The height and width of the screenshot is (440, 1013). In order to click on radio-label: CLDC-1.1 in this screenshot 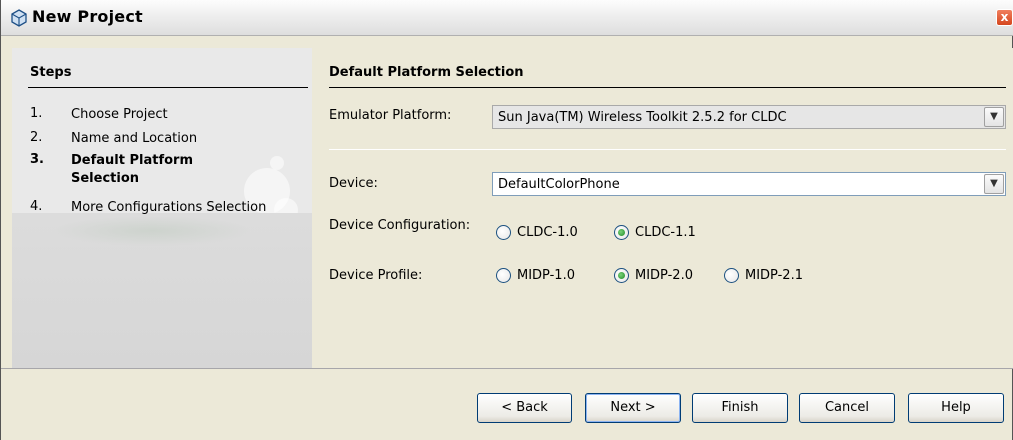, I will do `click(665, 232)`.